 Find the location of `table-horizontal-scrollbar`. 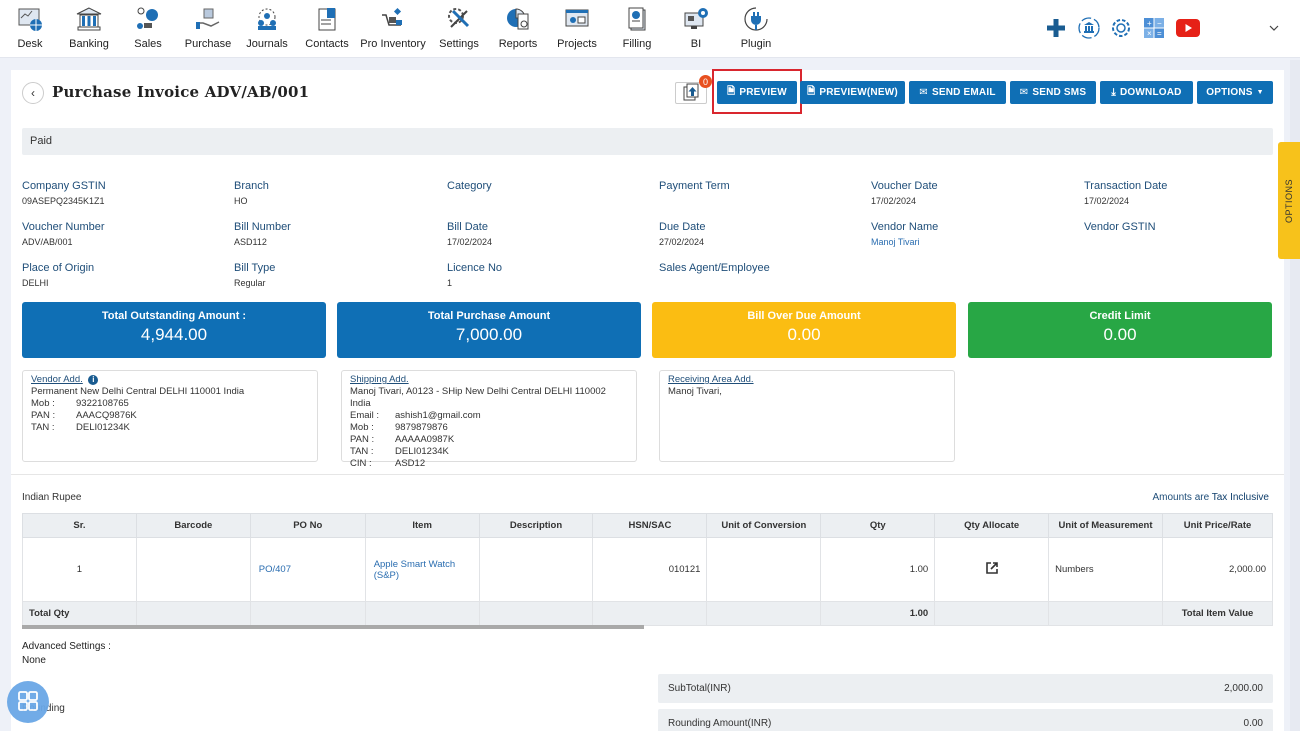

table-horizontal-scrollbar is located at coordinates (333, 627).